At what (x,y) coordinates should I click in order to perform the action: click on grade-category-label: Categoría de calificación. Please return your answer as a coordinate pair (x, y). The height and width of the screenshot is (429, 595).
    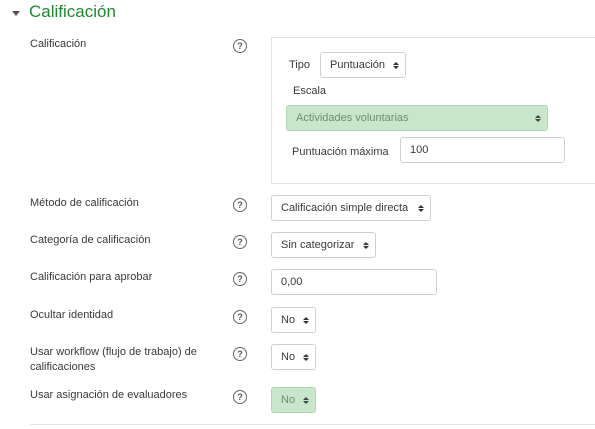
    Looking at the image, I should click on (90, 240).